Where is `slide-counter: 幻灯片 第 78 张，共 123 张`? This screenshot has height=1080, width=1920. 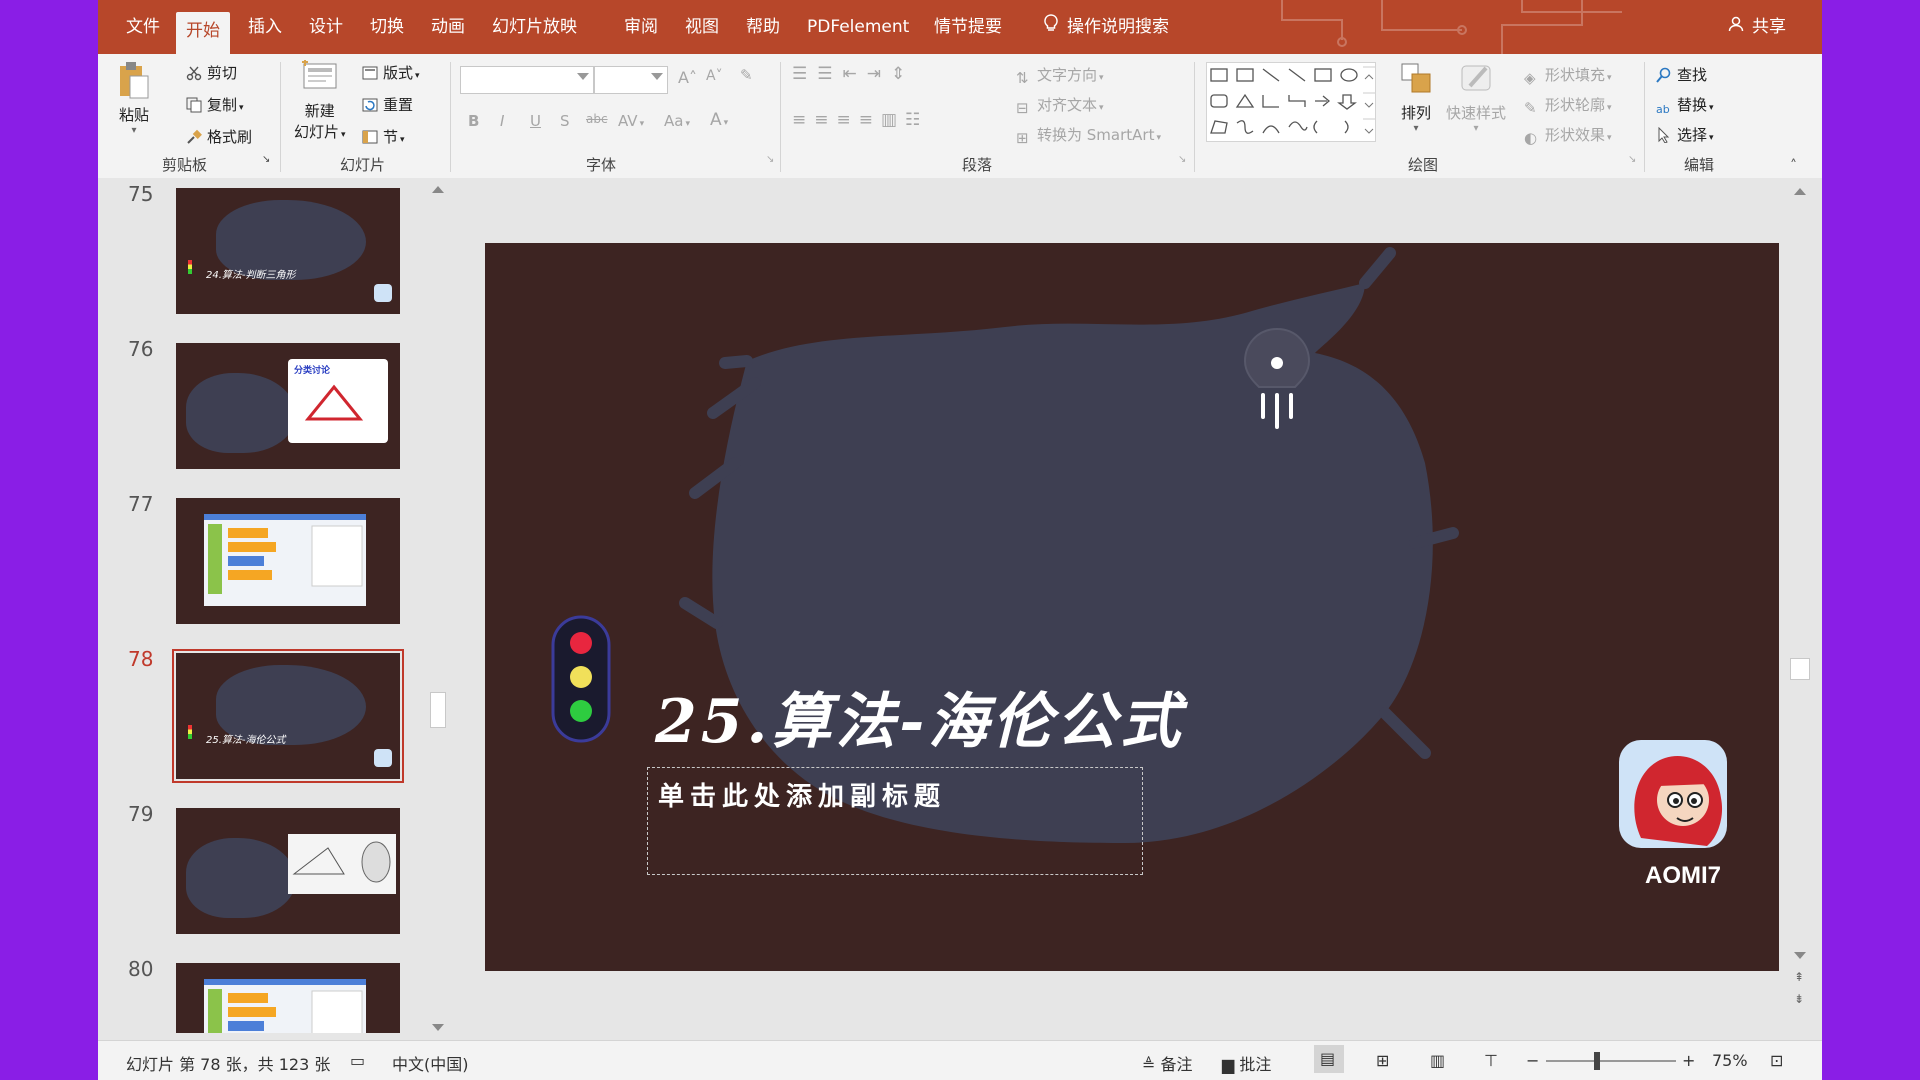
slide-counter: 幻灯片 第 78 张，共 123 张 is located at coordinates (228, 1064).